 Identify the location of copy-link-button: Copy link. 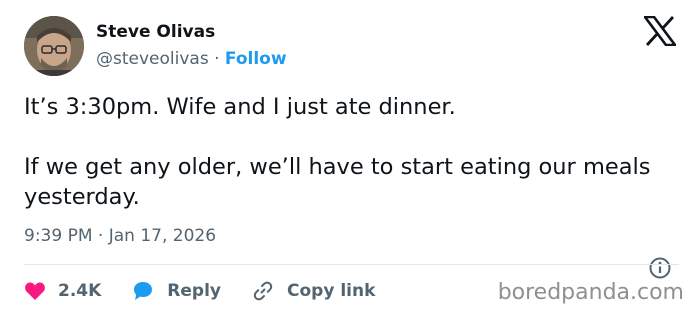
(313, 291).